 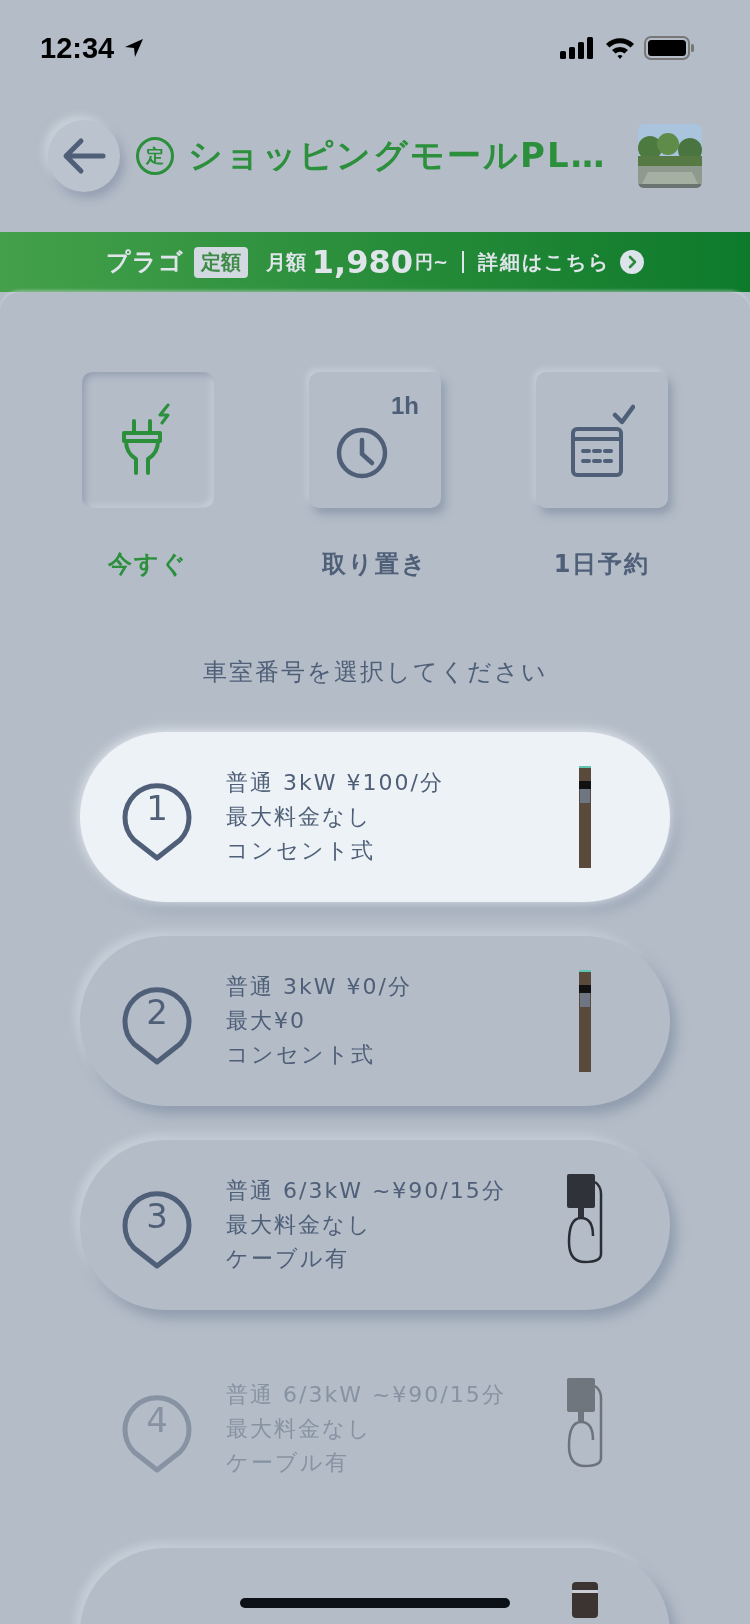 I want to click on spot-number: 1, so click(x=157, y=808).